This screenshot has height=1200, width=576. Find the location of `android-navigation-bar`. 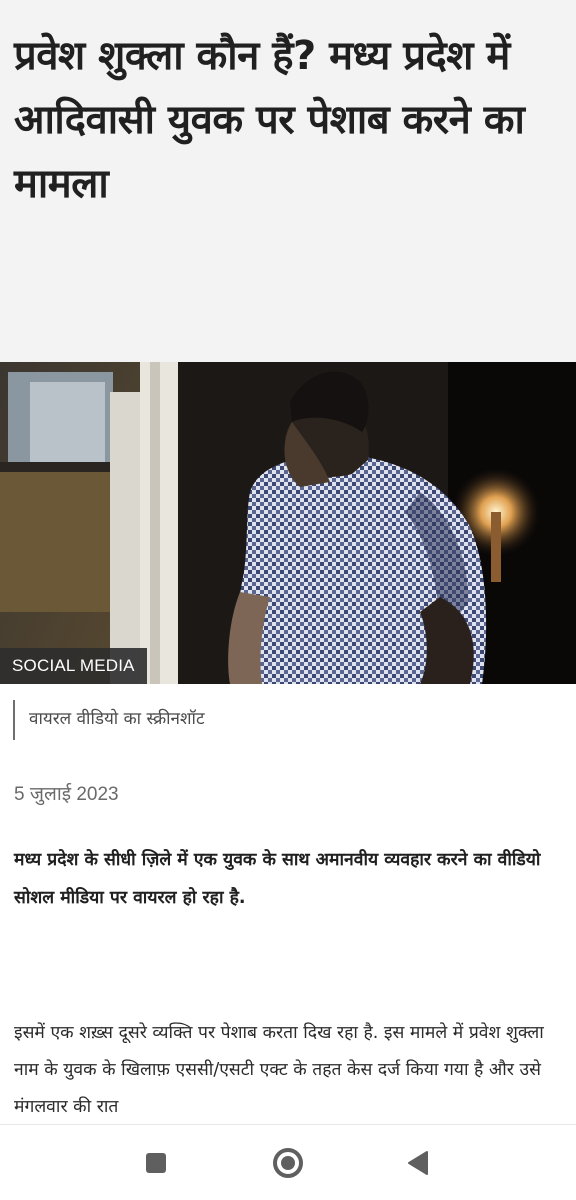

android-navigation-bar is located at coordinates (288, 1162).